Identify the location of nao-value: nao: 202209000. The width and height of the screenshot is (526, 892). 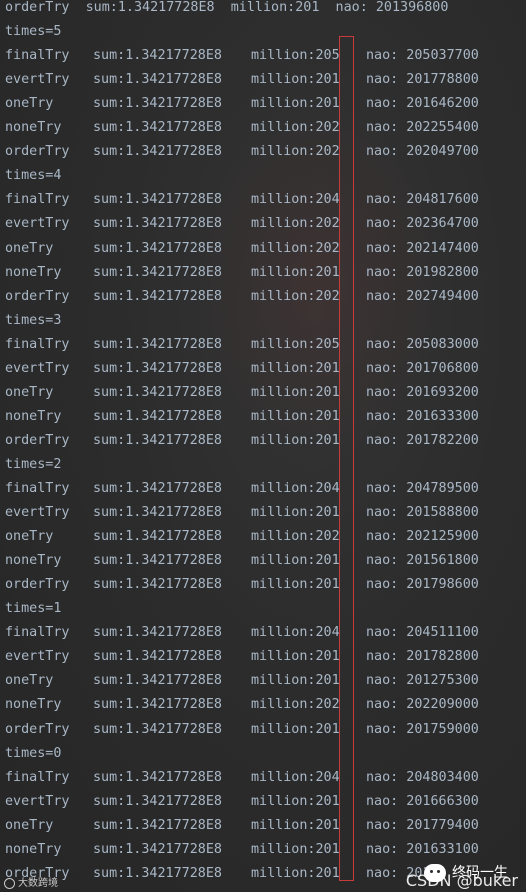
(422, 705).